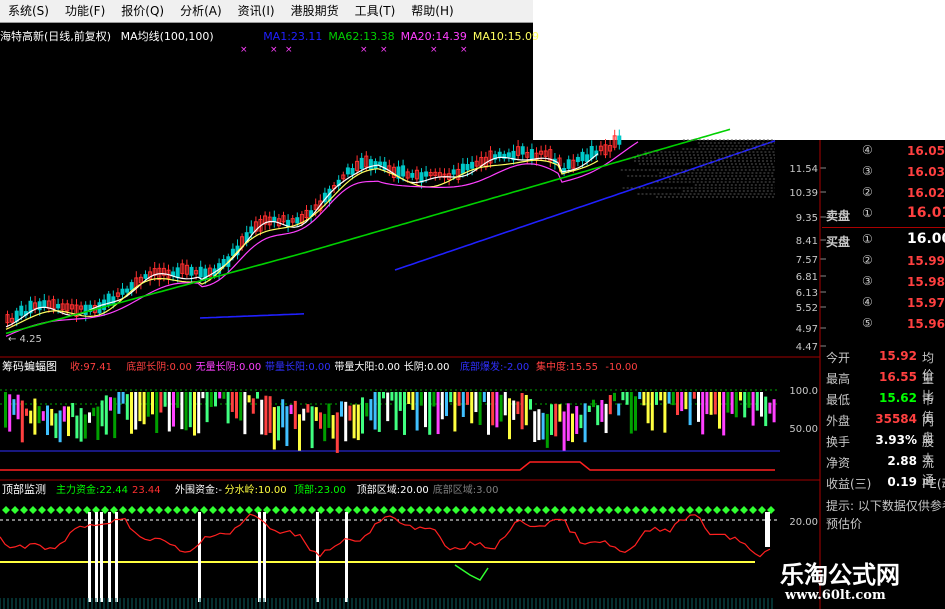  What do you see at coordinates (926, 239) in the screenshot?
I see `buy-price: 16.00` at bounding box center [926, 239].